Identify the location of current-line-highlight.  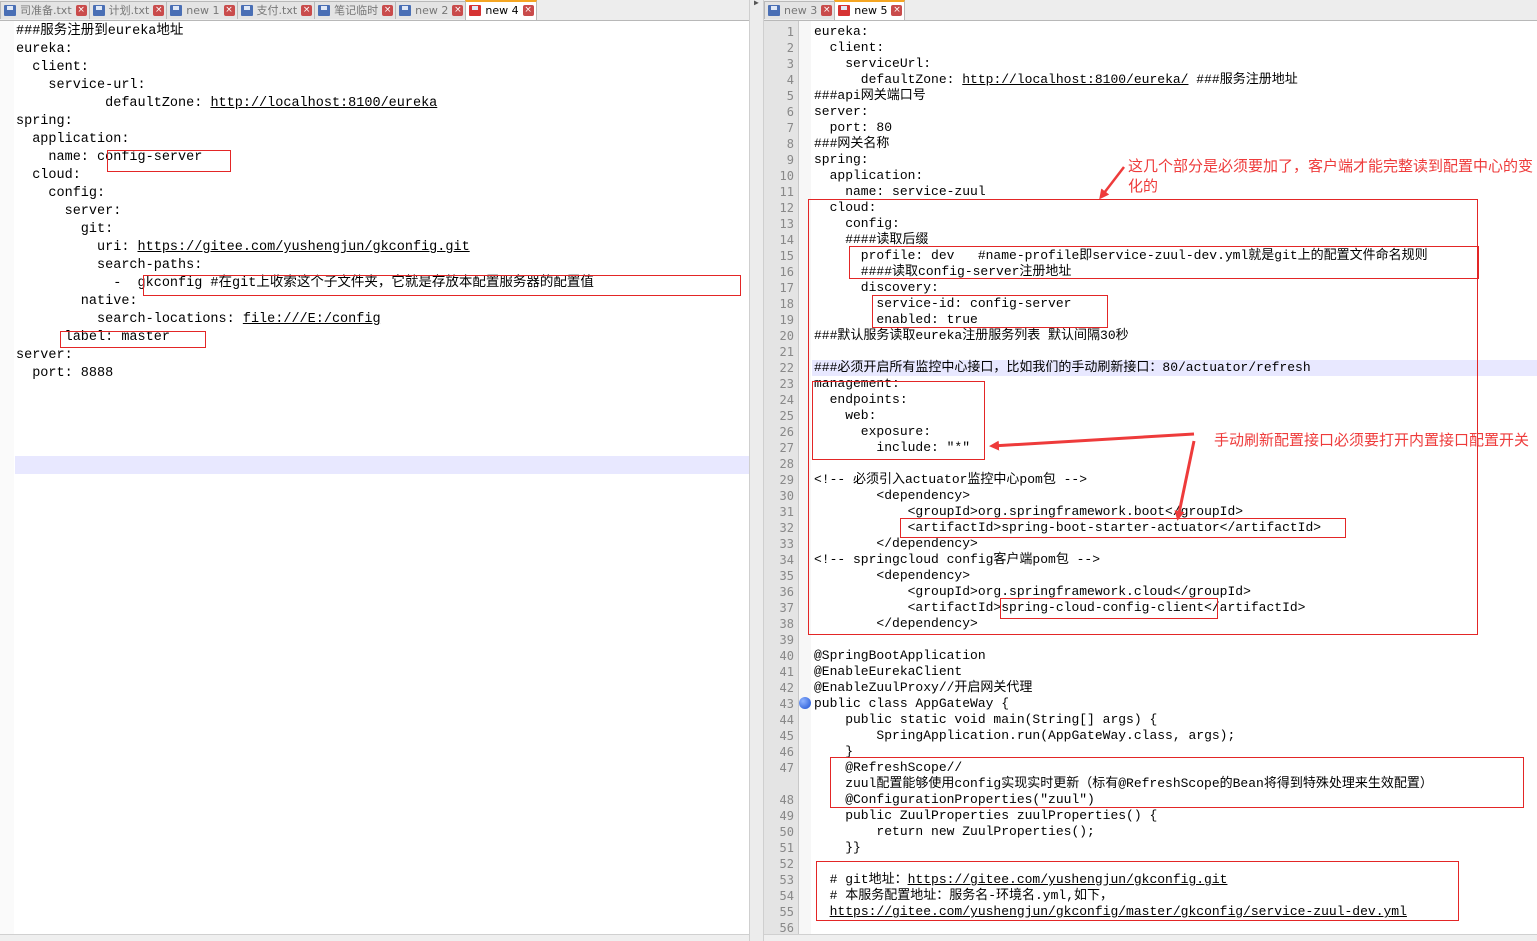
(382, 465).